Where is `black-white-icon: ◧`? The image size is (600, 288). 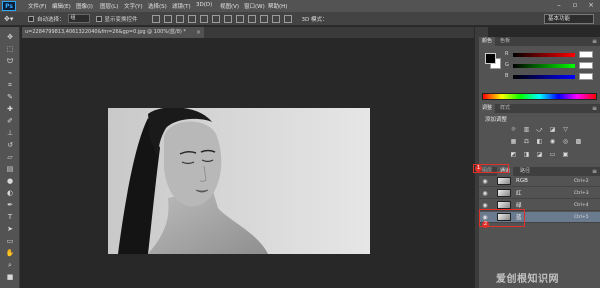
black-white-icon: ◧ is located at coordinates (539, 142).